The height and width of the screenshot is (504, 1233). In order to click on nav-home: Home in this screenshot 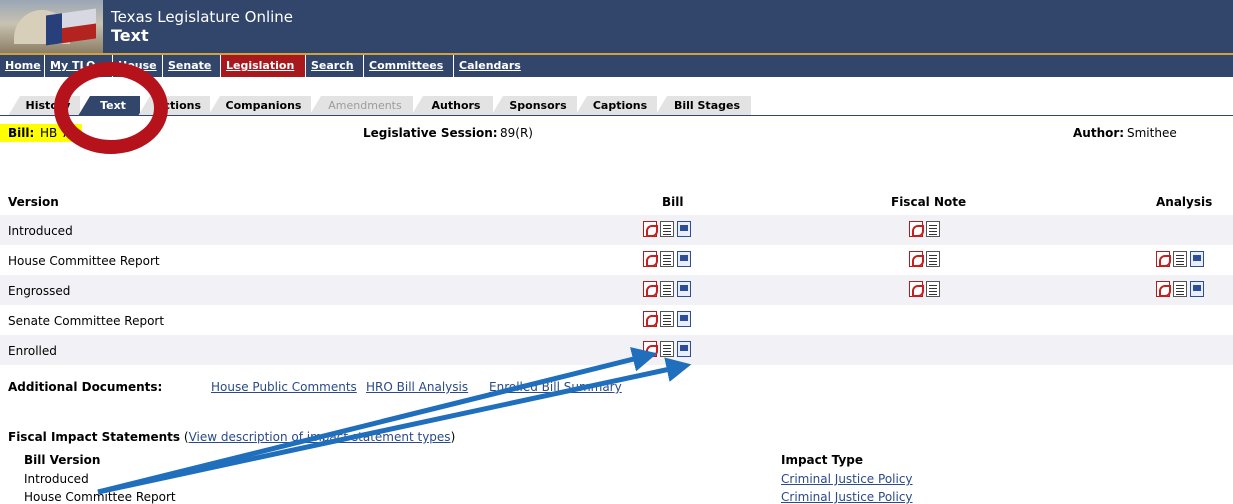, I will do `click(22, 66)`.